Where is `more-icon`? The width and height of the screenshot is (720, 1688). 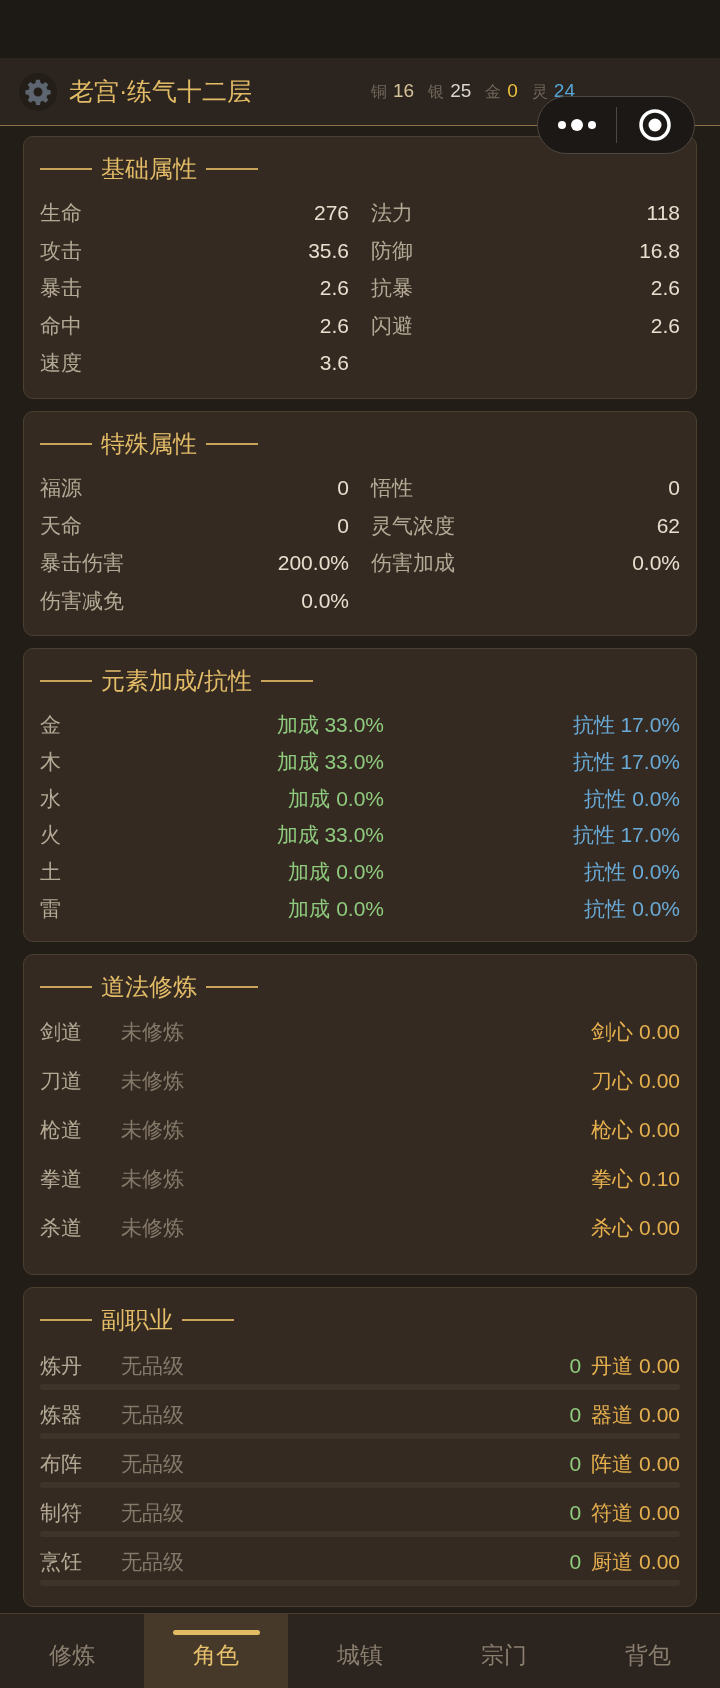 more-icon is located at coordinates (576, 125).